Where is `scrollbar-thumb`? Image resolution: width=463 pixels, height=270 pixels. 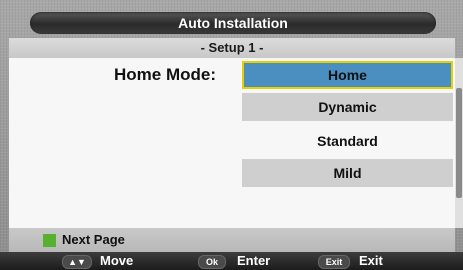
scrollbar-thumb is located at coordinates (459, 143).